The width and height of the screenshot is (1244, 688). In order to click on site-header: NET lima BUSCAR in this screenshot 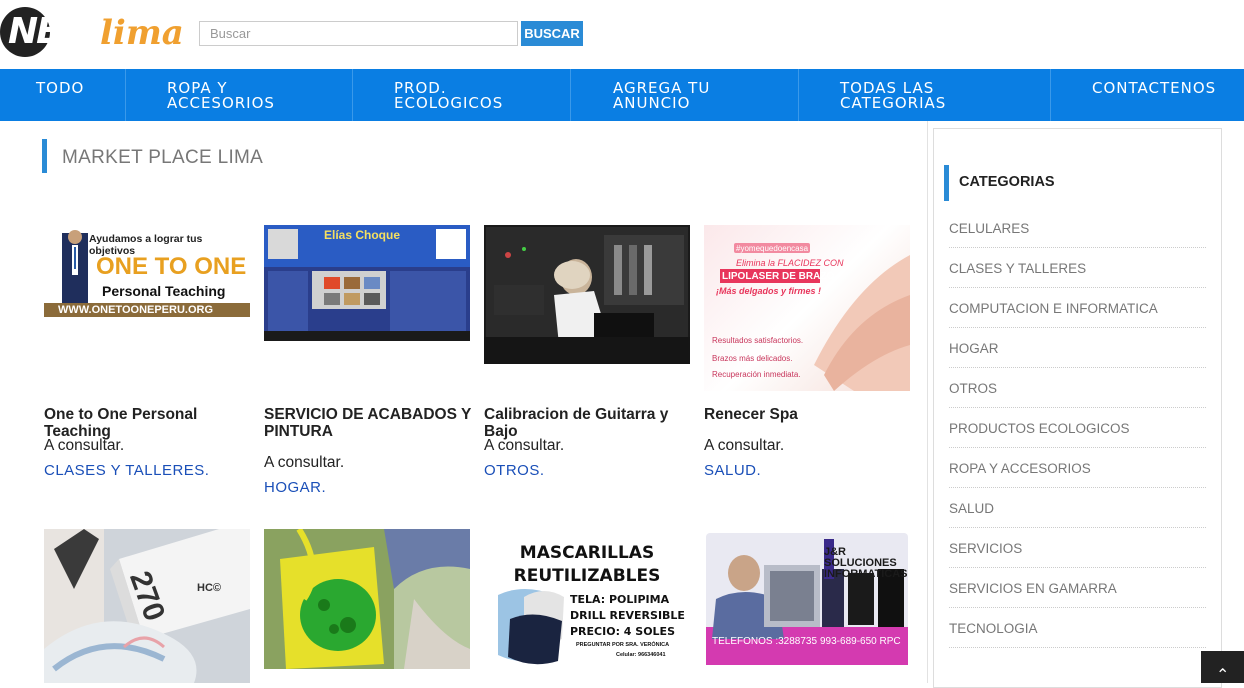, I will do `click(622, 34)`.